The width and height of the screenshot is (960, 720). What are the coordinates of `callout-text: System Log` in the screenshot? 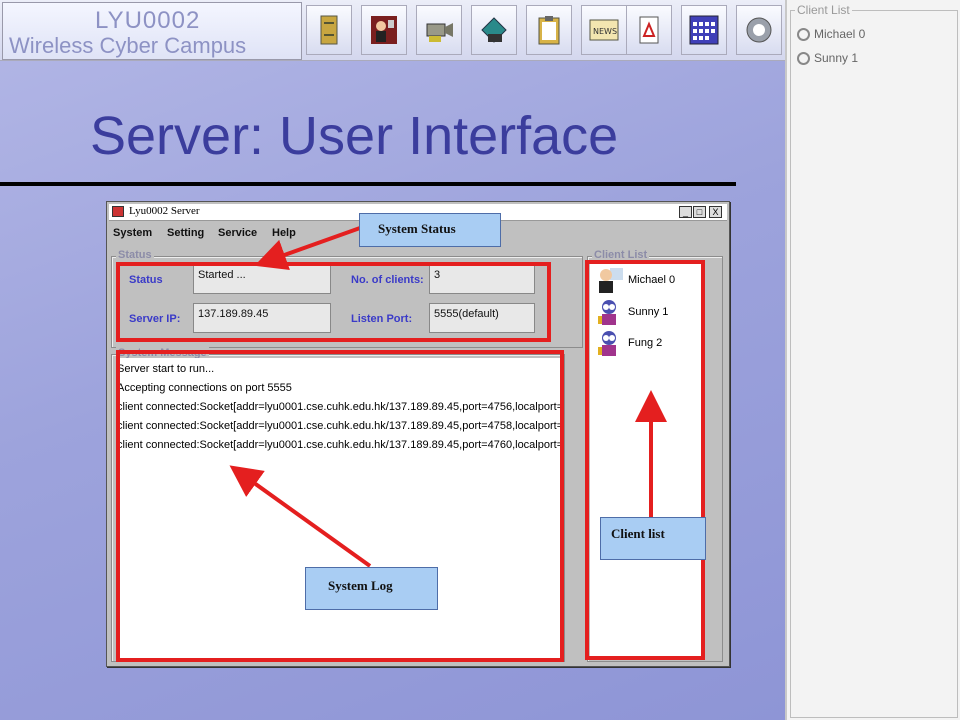 It's located at (360, 585).